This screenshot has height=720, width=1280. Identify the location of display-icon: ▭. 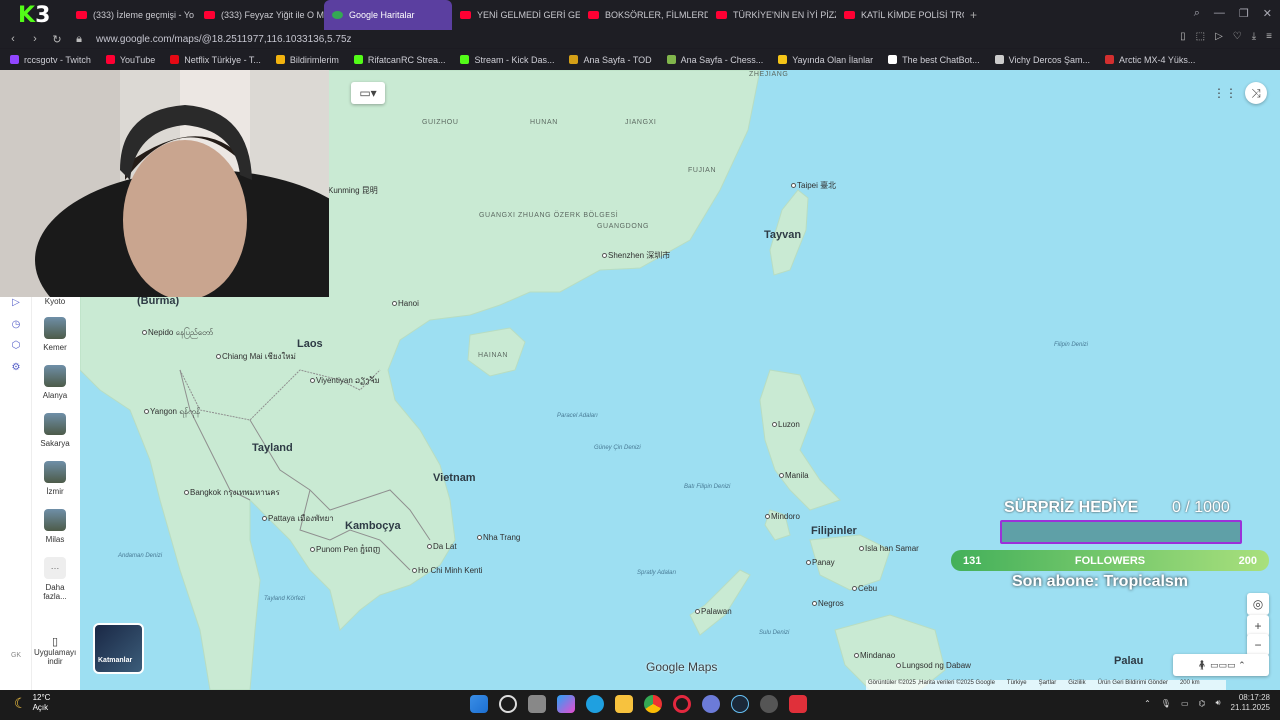
(1185, 703).